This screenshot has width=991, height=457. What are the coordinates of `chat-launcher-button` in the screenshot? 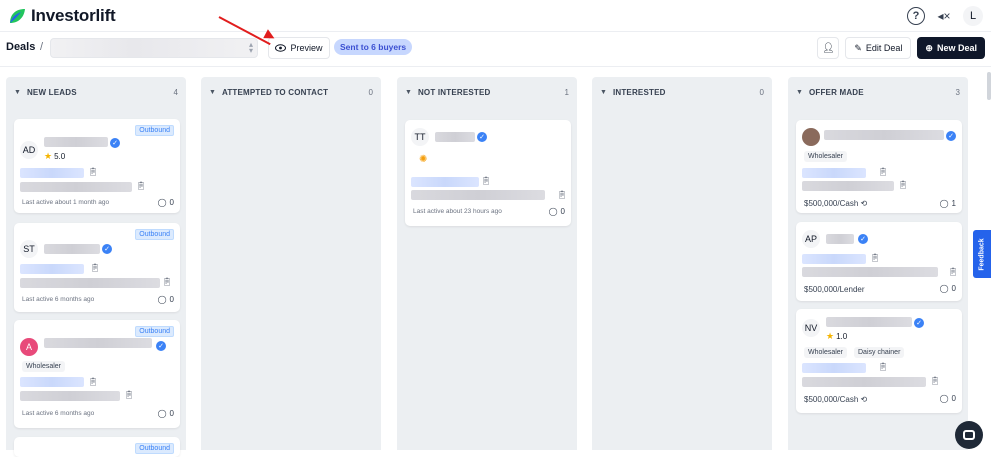 It's located at (969, 435).